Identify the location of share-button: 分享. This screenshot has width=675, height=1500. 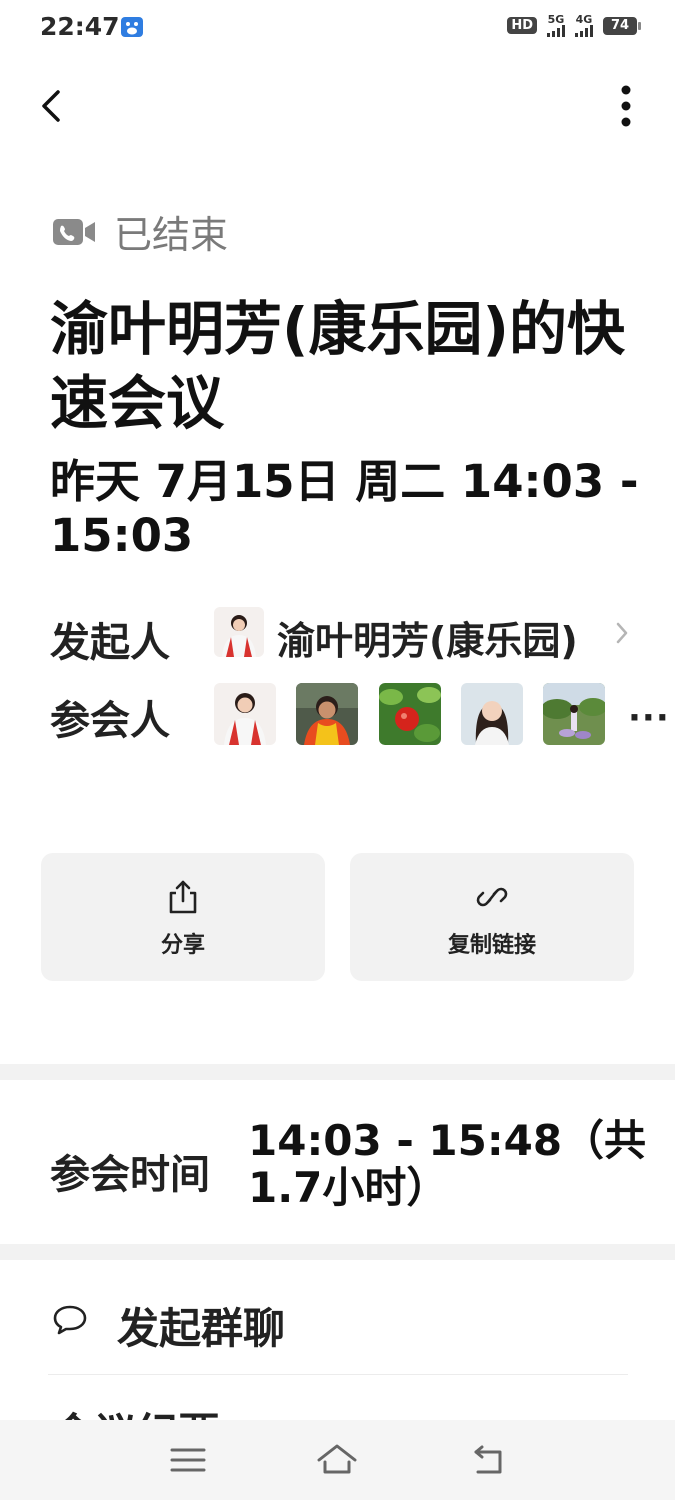
(183, 917).